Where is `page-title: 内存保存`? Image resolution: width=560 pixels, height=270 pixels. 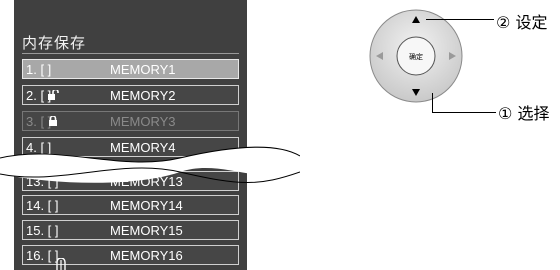
page-title: 内存保存 is located at coordinates (54, 43).